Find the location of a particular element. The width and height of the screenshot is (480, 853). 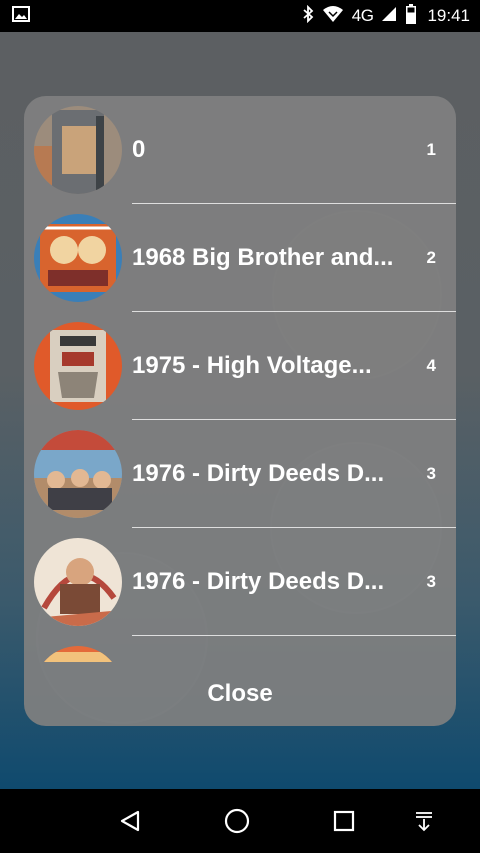

navigation-bar is located at coordinates (240, 821).